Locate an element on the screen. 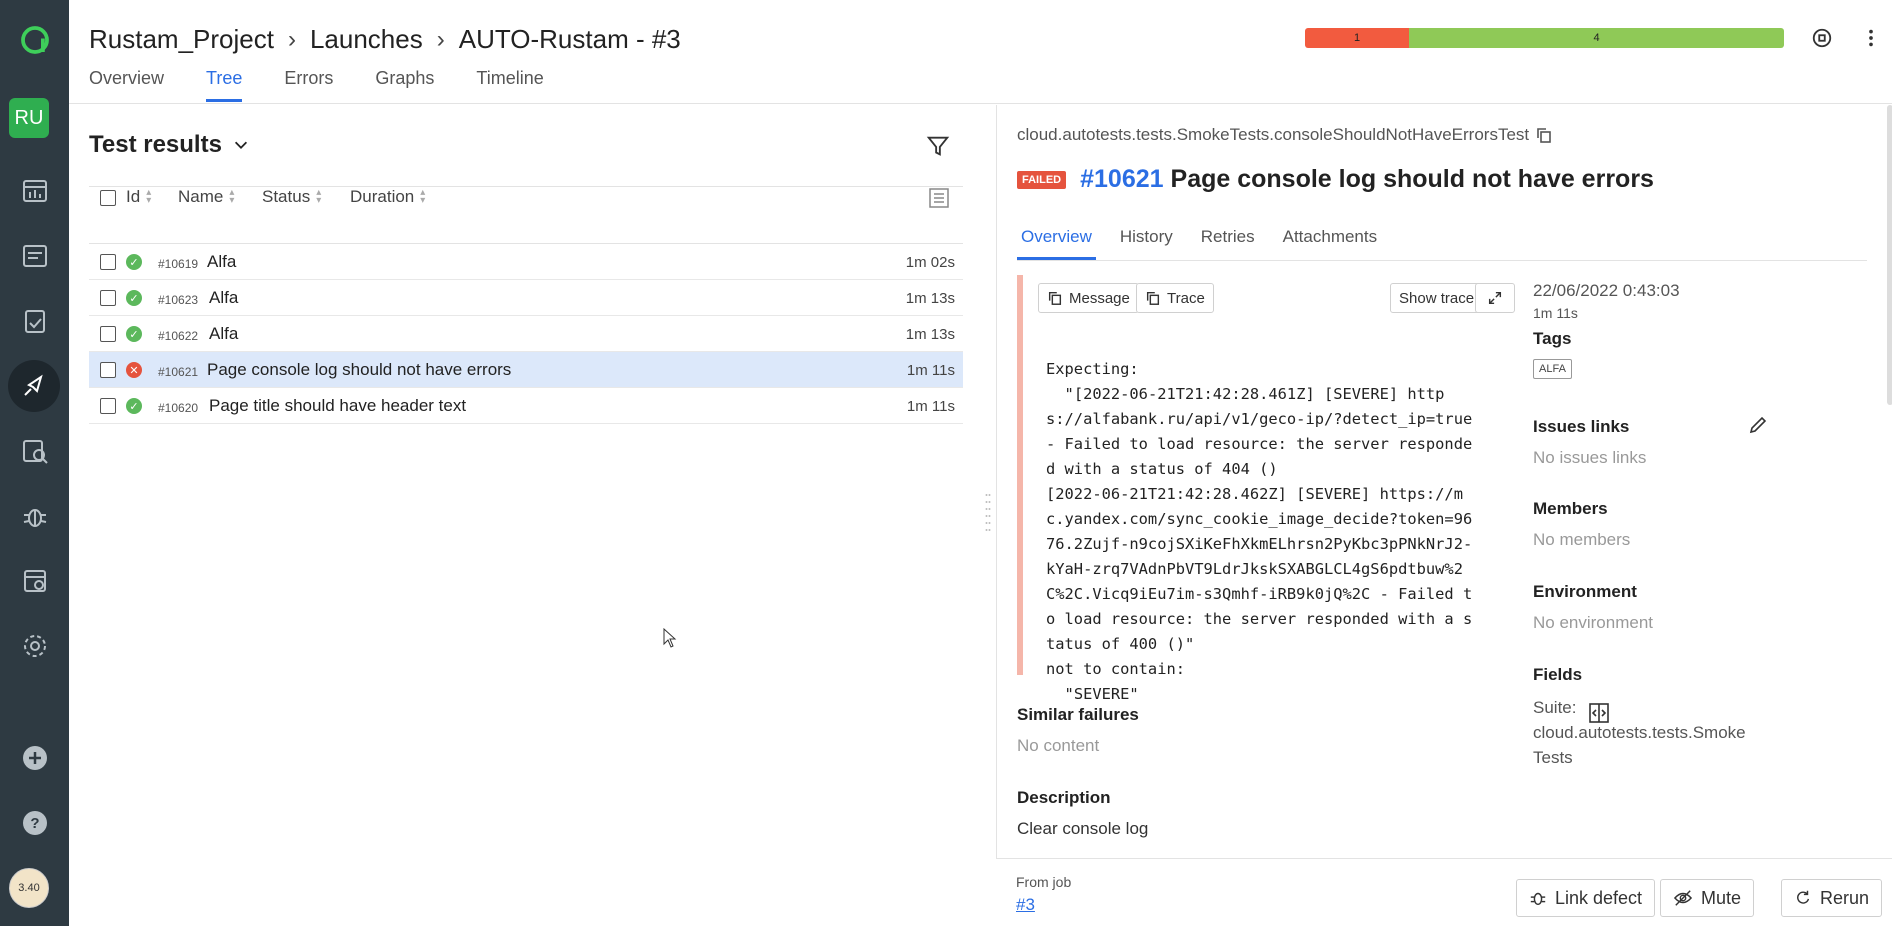 The image size is (1892, 926). link-defect-label: Link defect is located at coordinates (1599, 897).